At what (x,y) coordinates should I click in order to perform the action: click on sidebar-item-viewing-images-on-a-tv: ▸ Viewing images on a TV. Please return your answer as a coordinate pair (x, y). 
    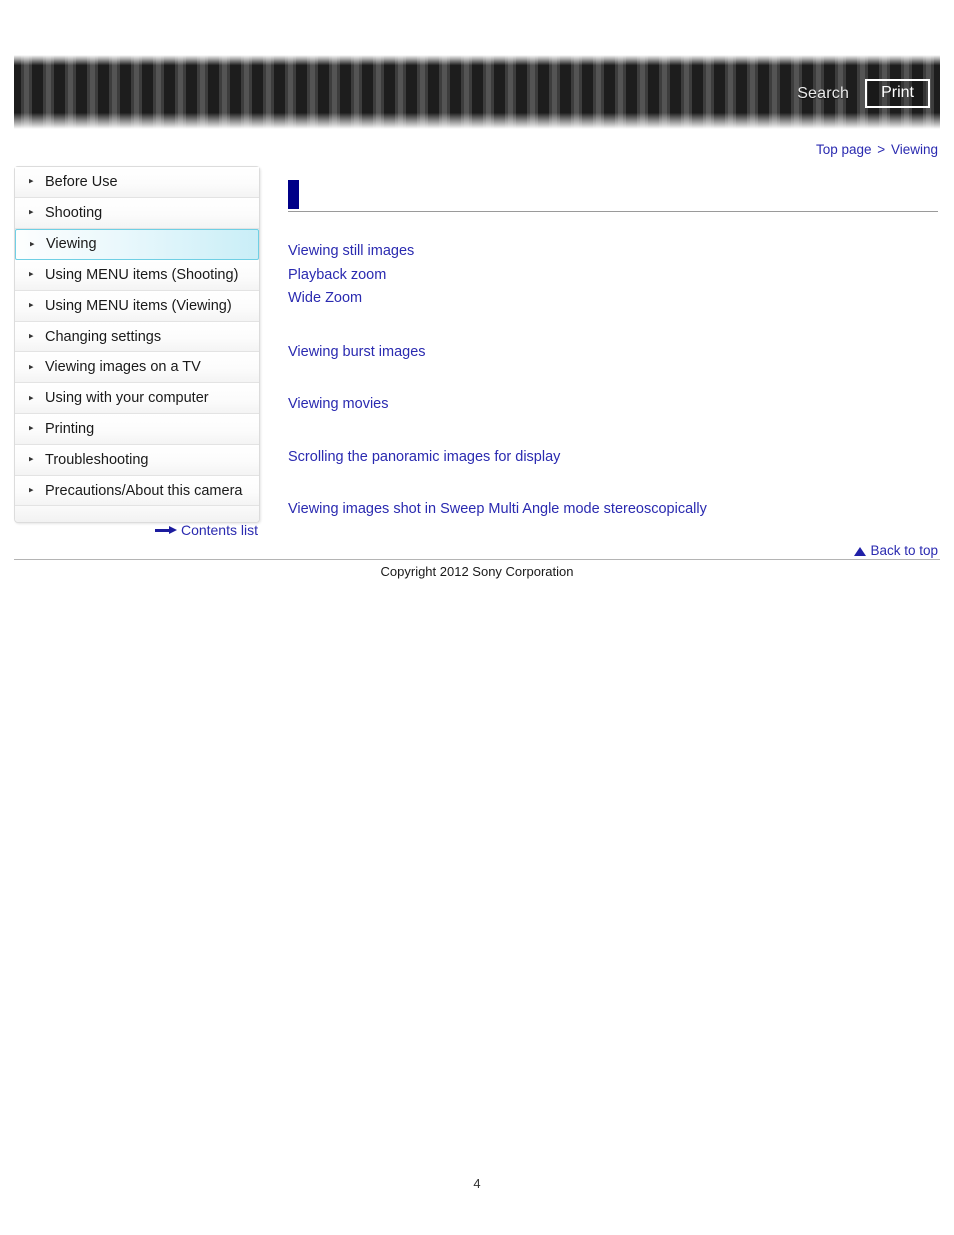
    Looking at the image, I should click on (137, 368).